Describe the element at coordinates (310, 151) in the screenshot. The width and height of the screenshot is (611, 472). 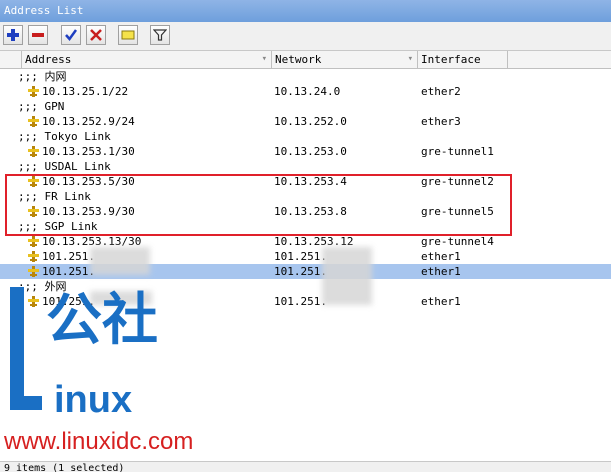
I see `cell-network: 10.13.253.0` at that location.